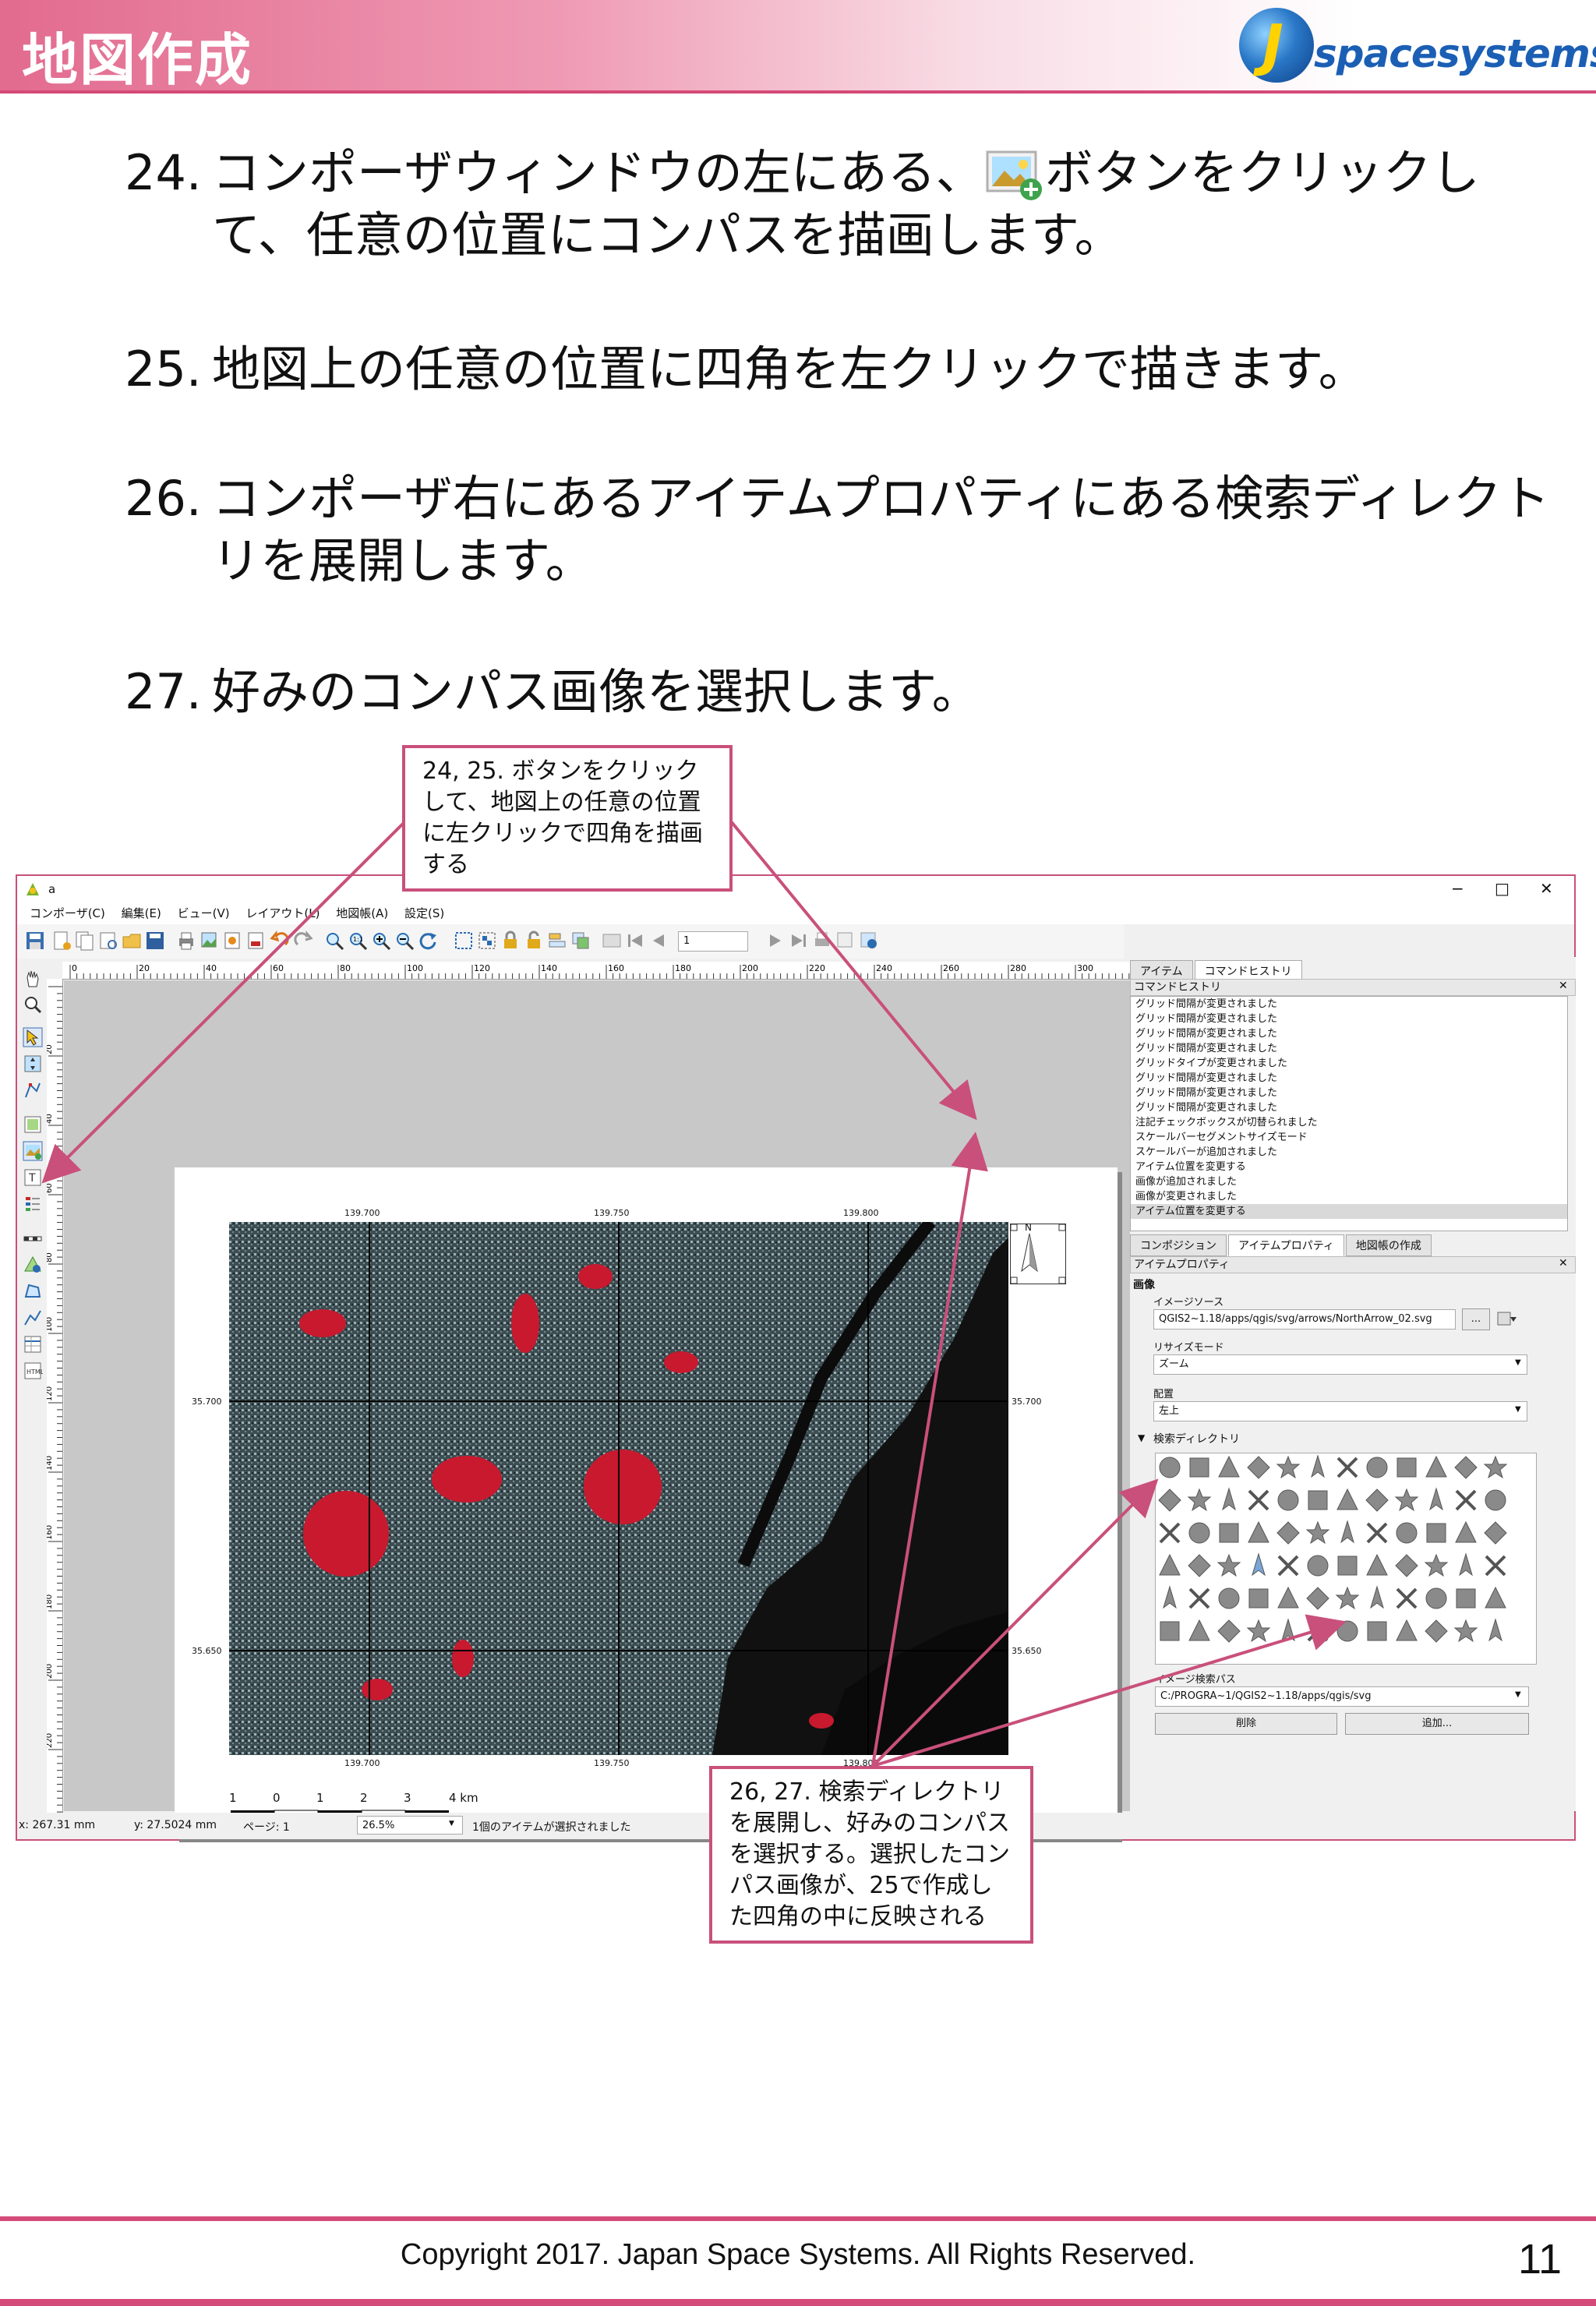 The height and width of the screenshot is (2306, 1596). Describe the element at coordinates (1457, 889) in the screenshot. I see `minimize-button: −` at that location.